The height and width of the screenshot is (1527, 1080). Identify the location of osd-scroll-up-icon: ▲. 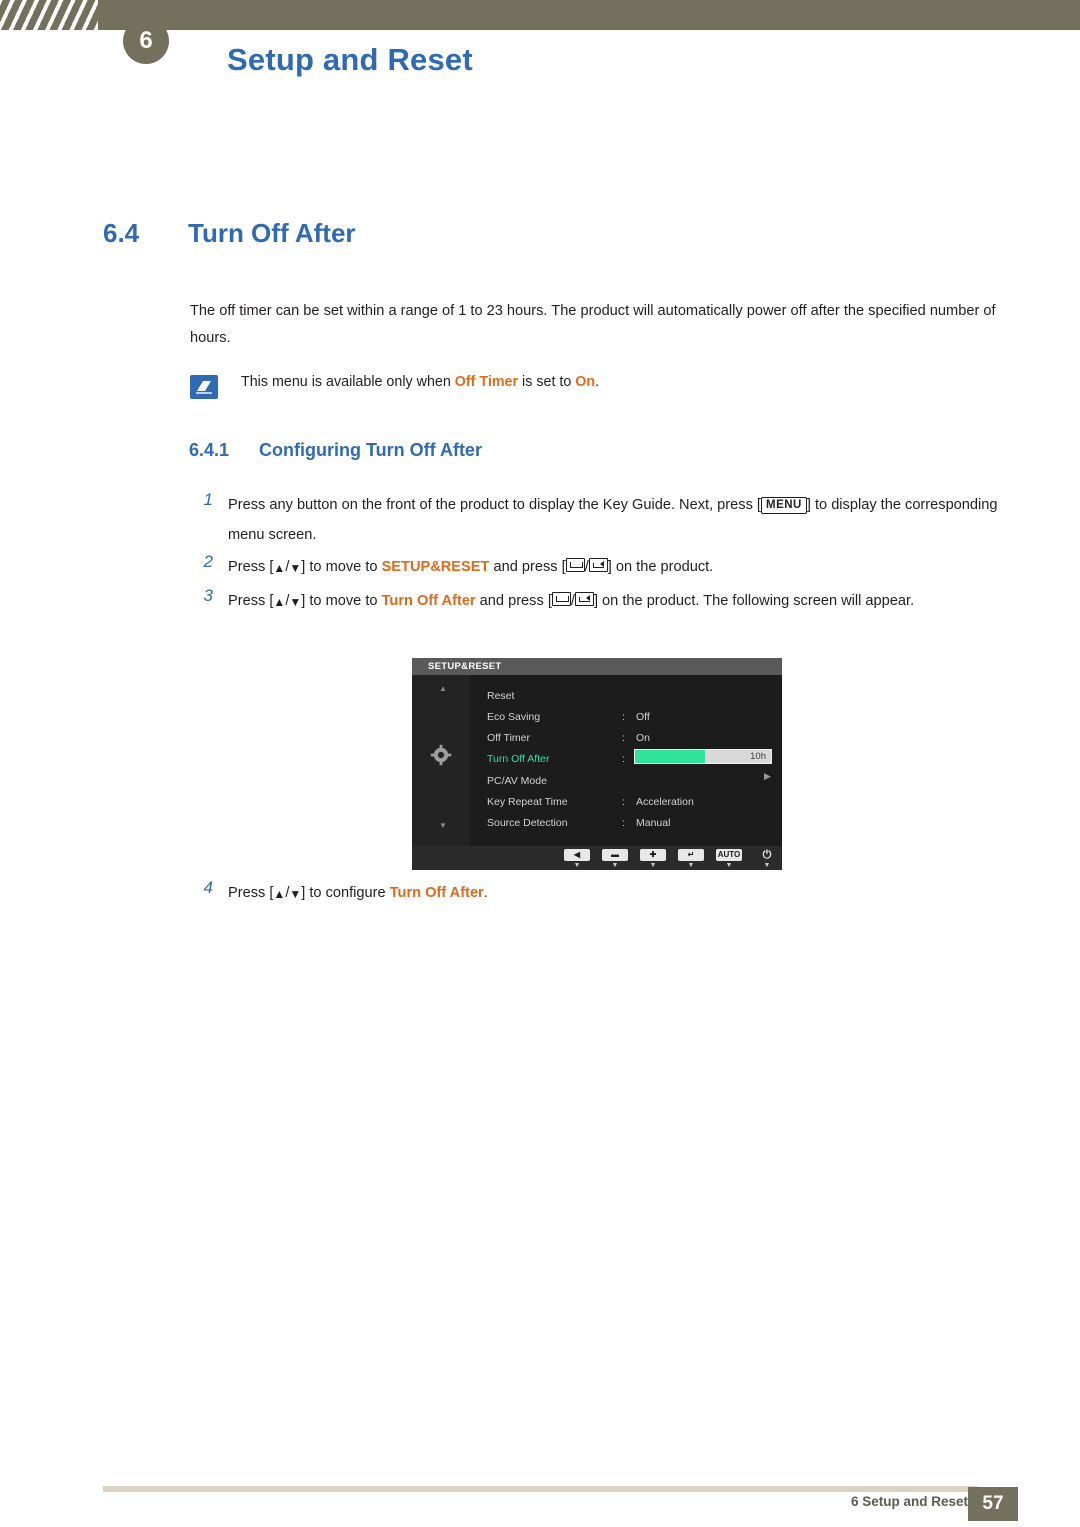
(443, 688).